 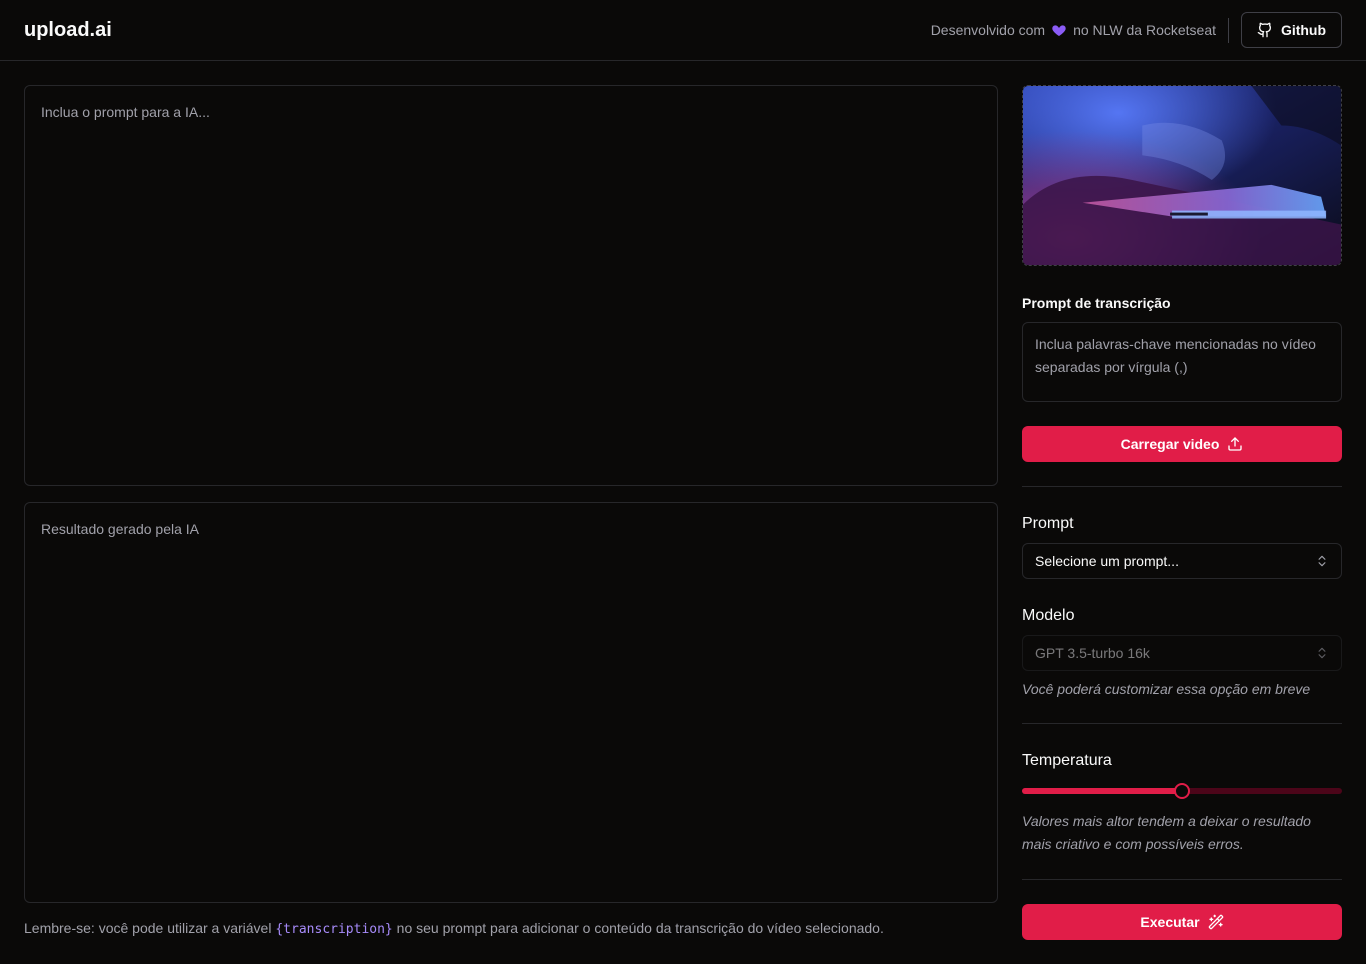 I want to click on video-thumbnail-image, so click(x=1182, y=175).